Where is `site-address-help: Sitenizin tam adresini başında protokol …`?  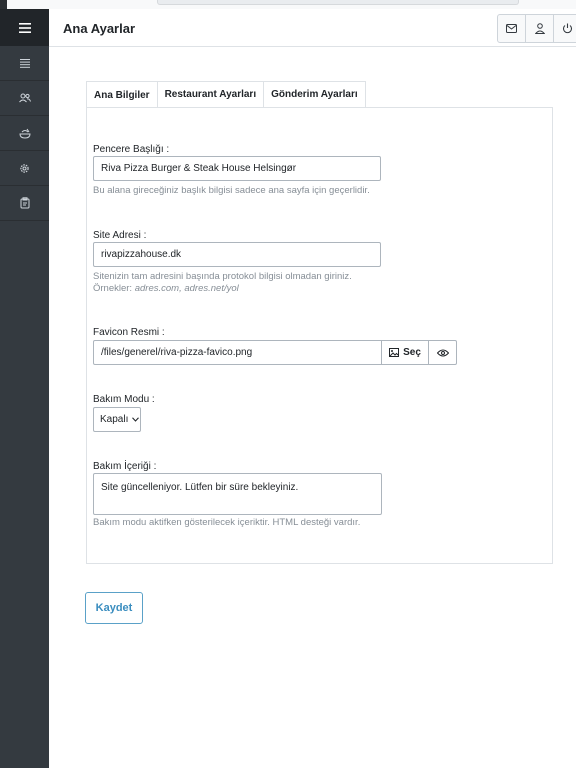 site-address-help: Sitenizin tam adresini başında protokol … is located at coordinates (222, 283).